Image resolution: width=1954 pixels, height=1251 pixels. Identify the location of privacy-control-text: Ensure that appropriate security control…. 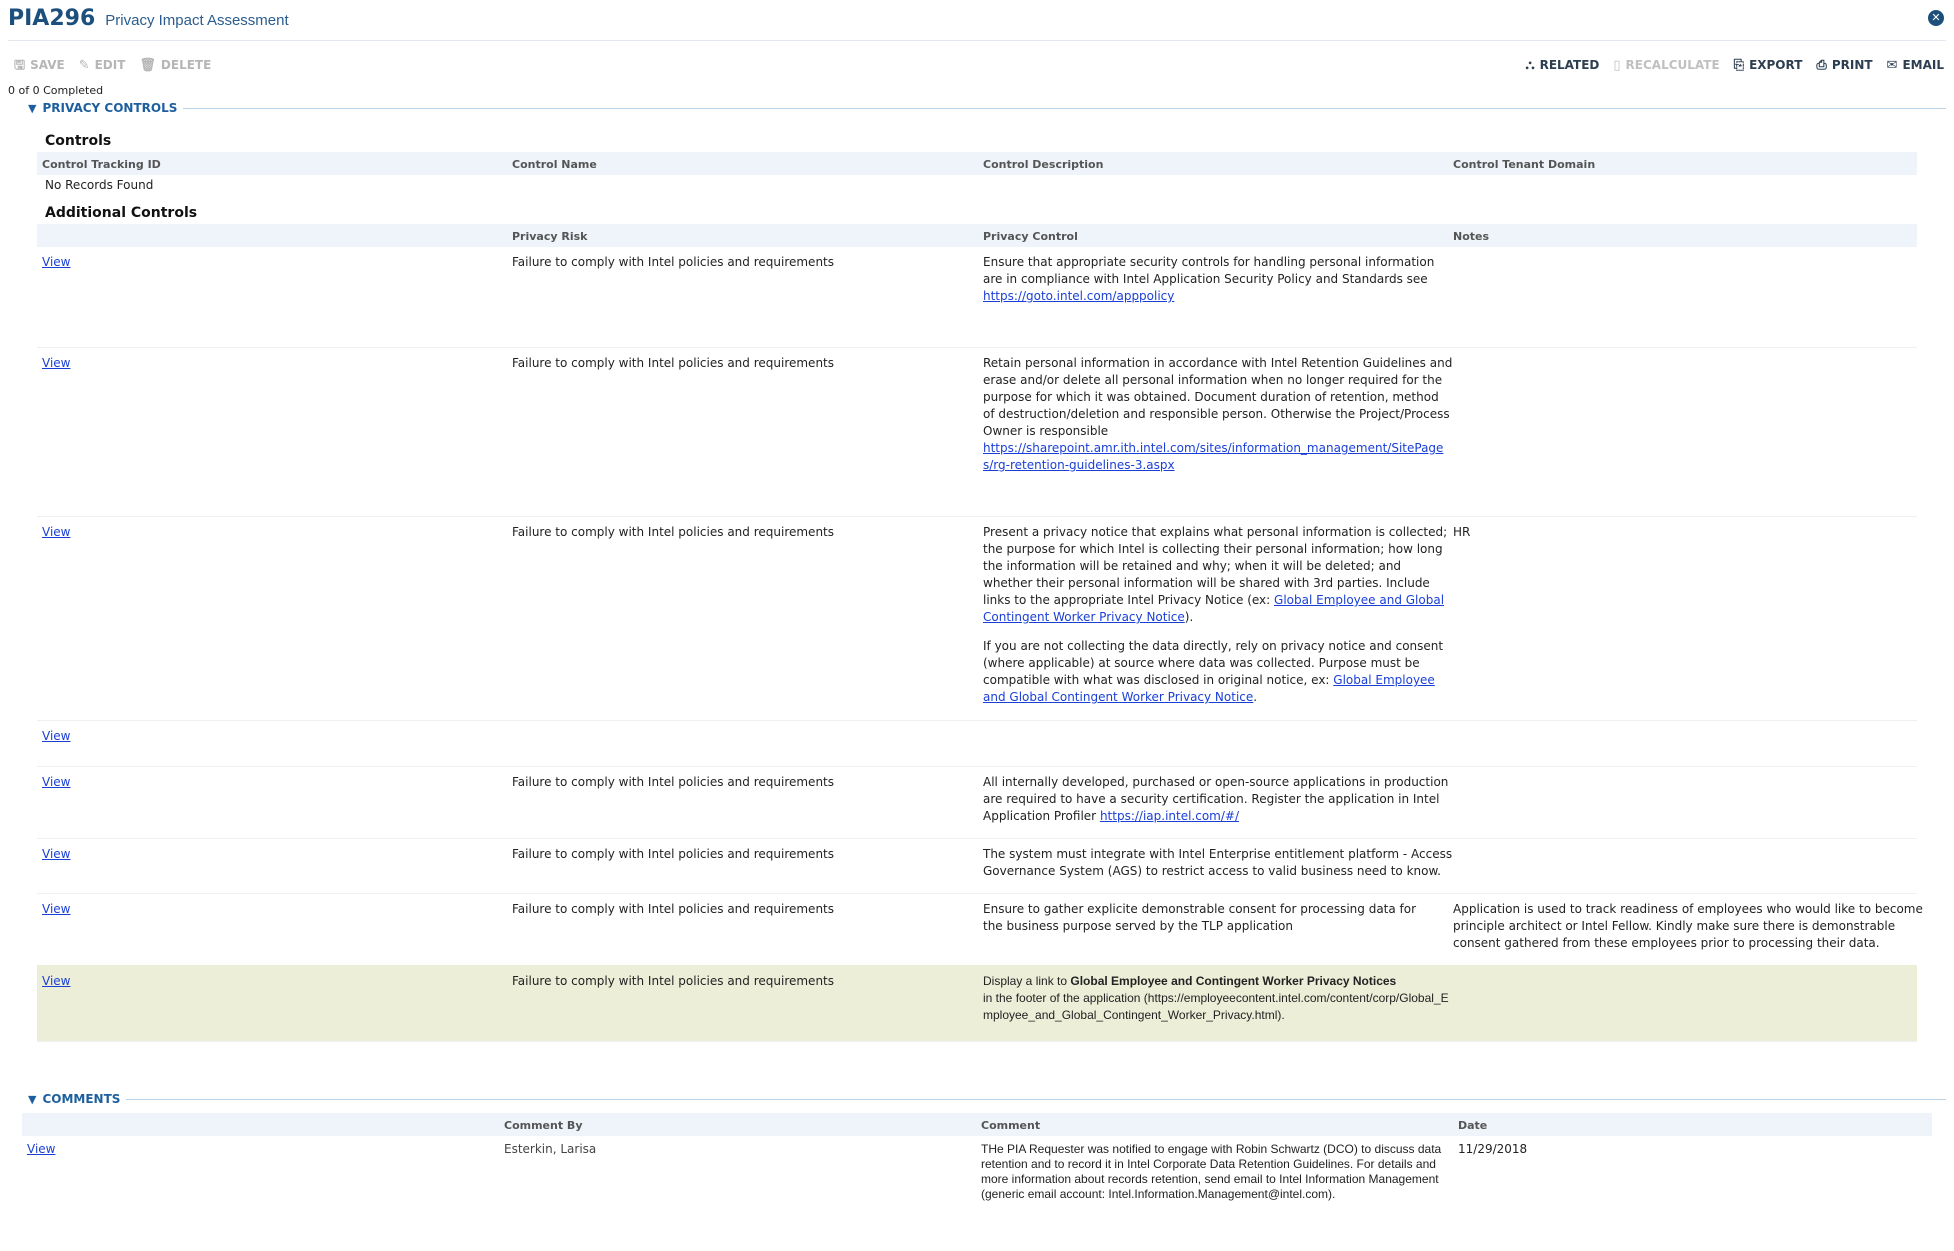
(1209, 270).